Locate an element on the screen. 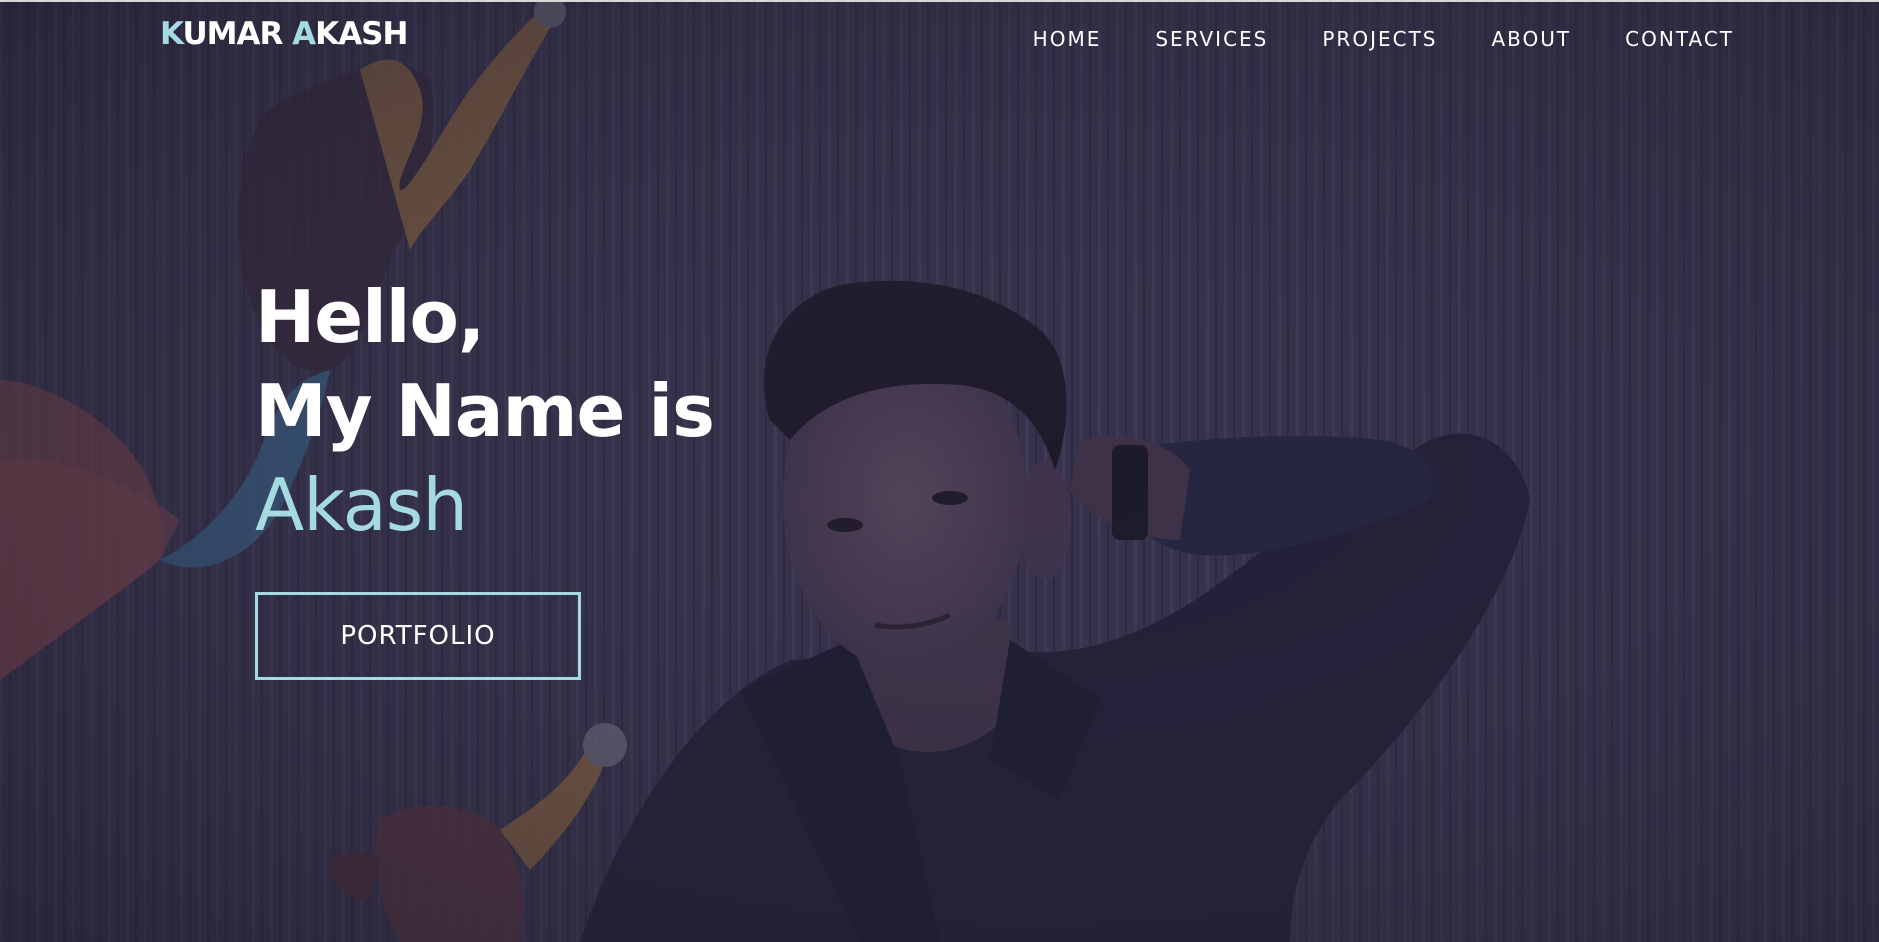 This screenshot has width=1879, height=942. nav-link-services: SERVICES is located at coordinates (1211, 39).